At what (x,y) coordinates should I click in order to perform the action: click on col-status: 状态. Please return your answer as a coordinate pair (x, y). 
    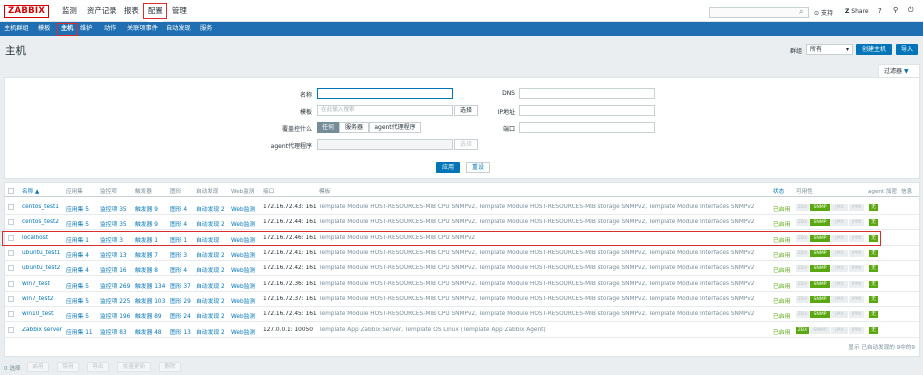
    Looking at the image, I should click on (778, 191).